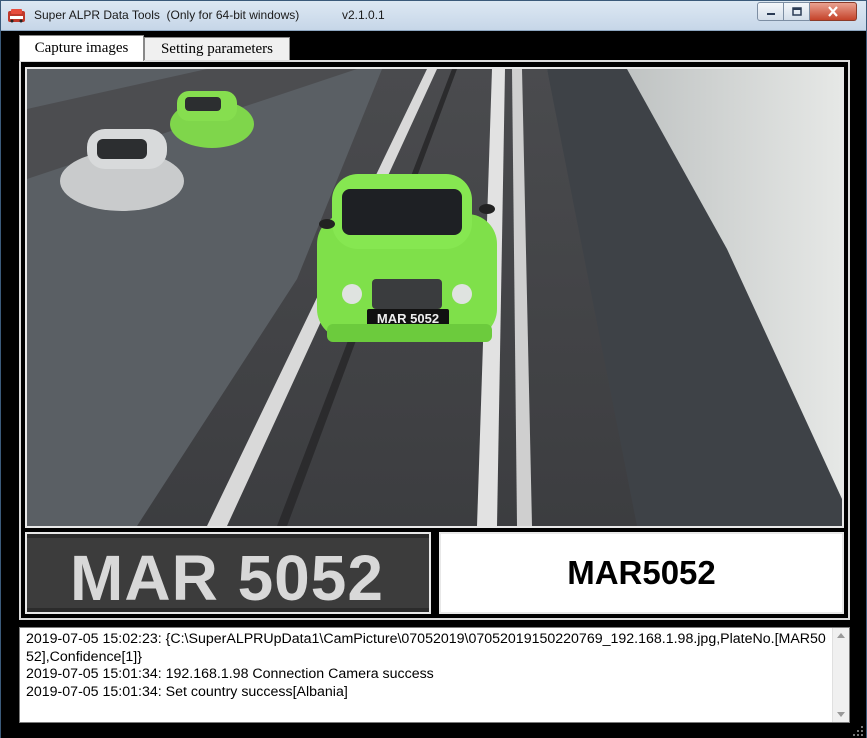 Image resolution: width=867 pixels, height=738 pixels. Describe the element at coordinates (408, 318) in the screenshot. I see `car-plate-text: MAR 5052` at that location.